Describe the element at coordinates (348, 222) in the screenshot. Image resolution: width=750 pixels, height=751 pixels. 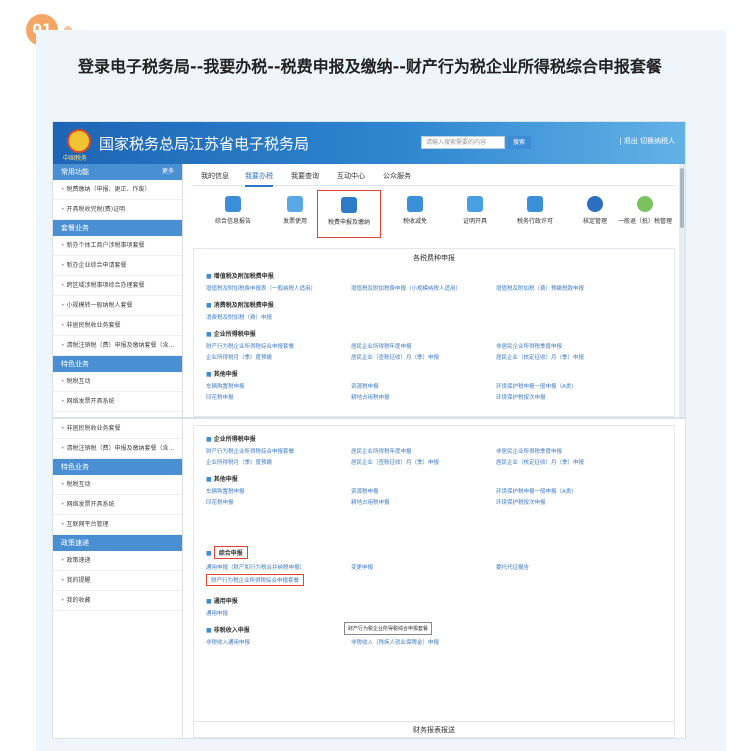
I see `func-label: 税费申报及缴纳` at that location.